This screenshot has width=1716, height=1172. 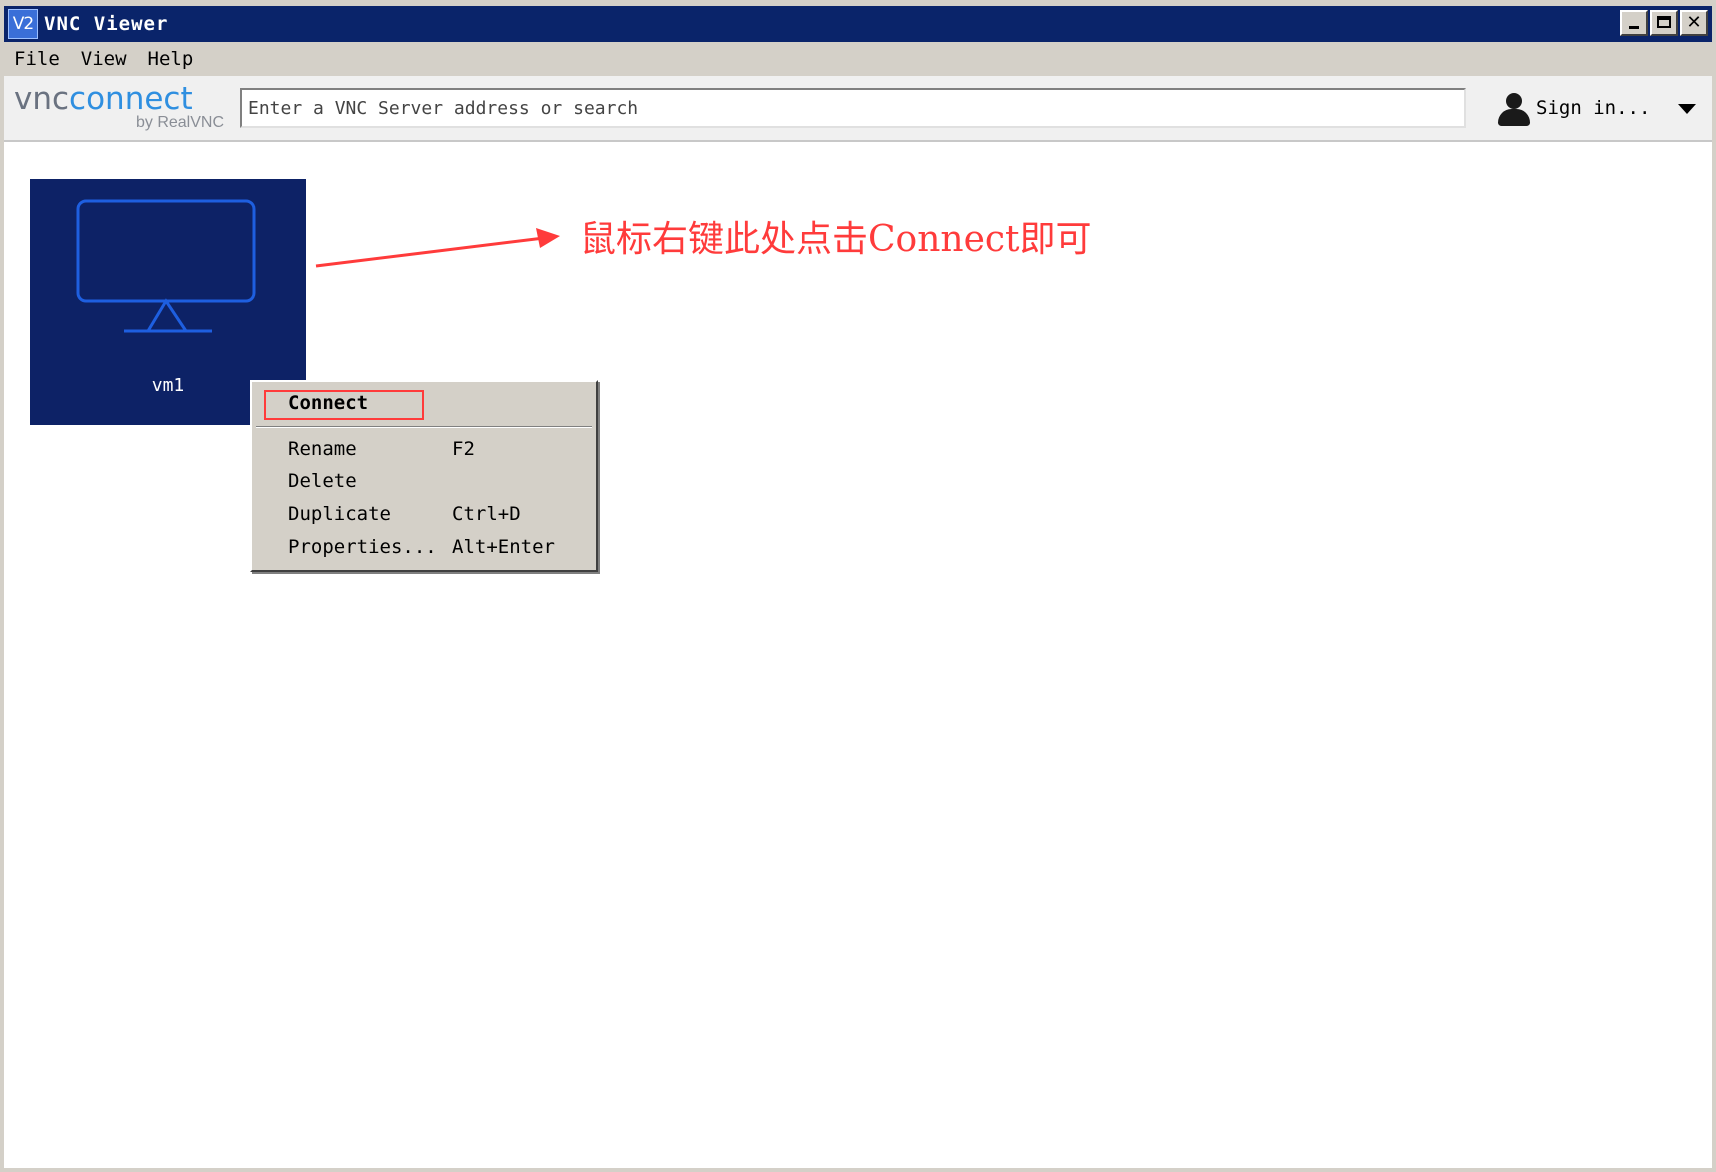 I want to click on annotation-text: 鼠标右键此处点击Connect即可, so click(x=836, y=239).